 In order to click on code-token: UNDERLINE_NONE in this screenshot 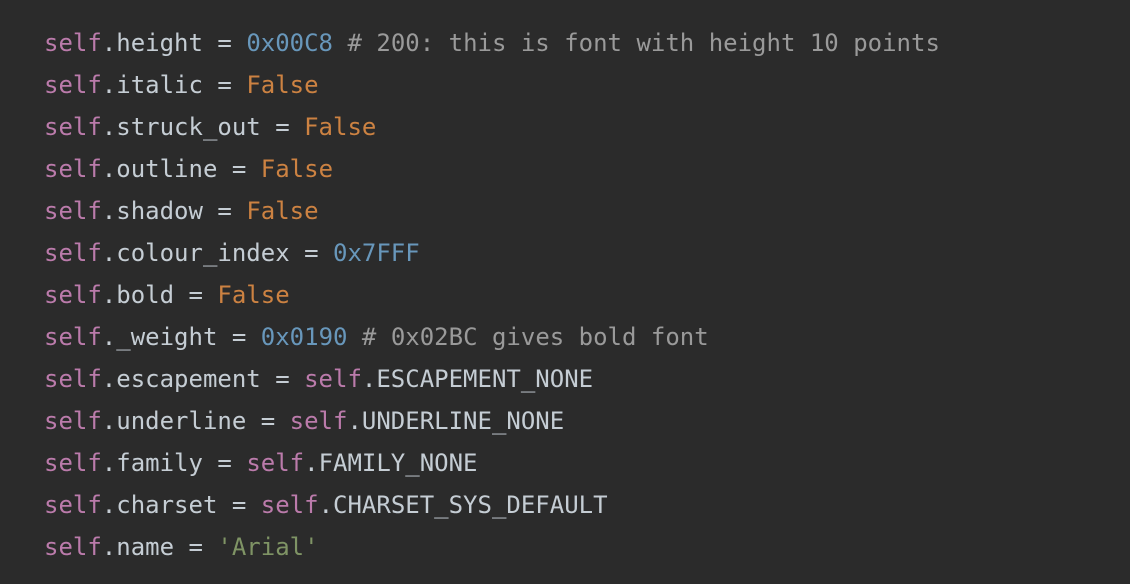, I will do `click(463, 421)`.